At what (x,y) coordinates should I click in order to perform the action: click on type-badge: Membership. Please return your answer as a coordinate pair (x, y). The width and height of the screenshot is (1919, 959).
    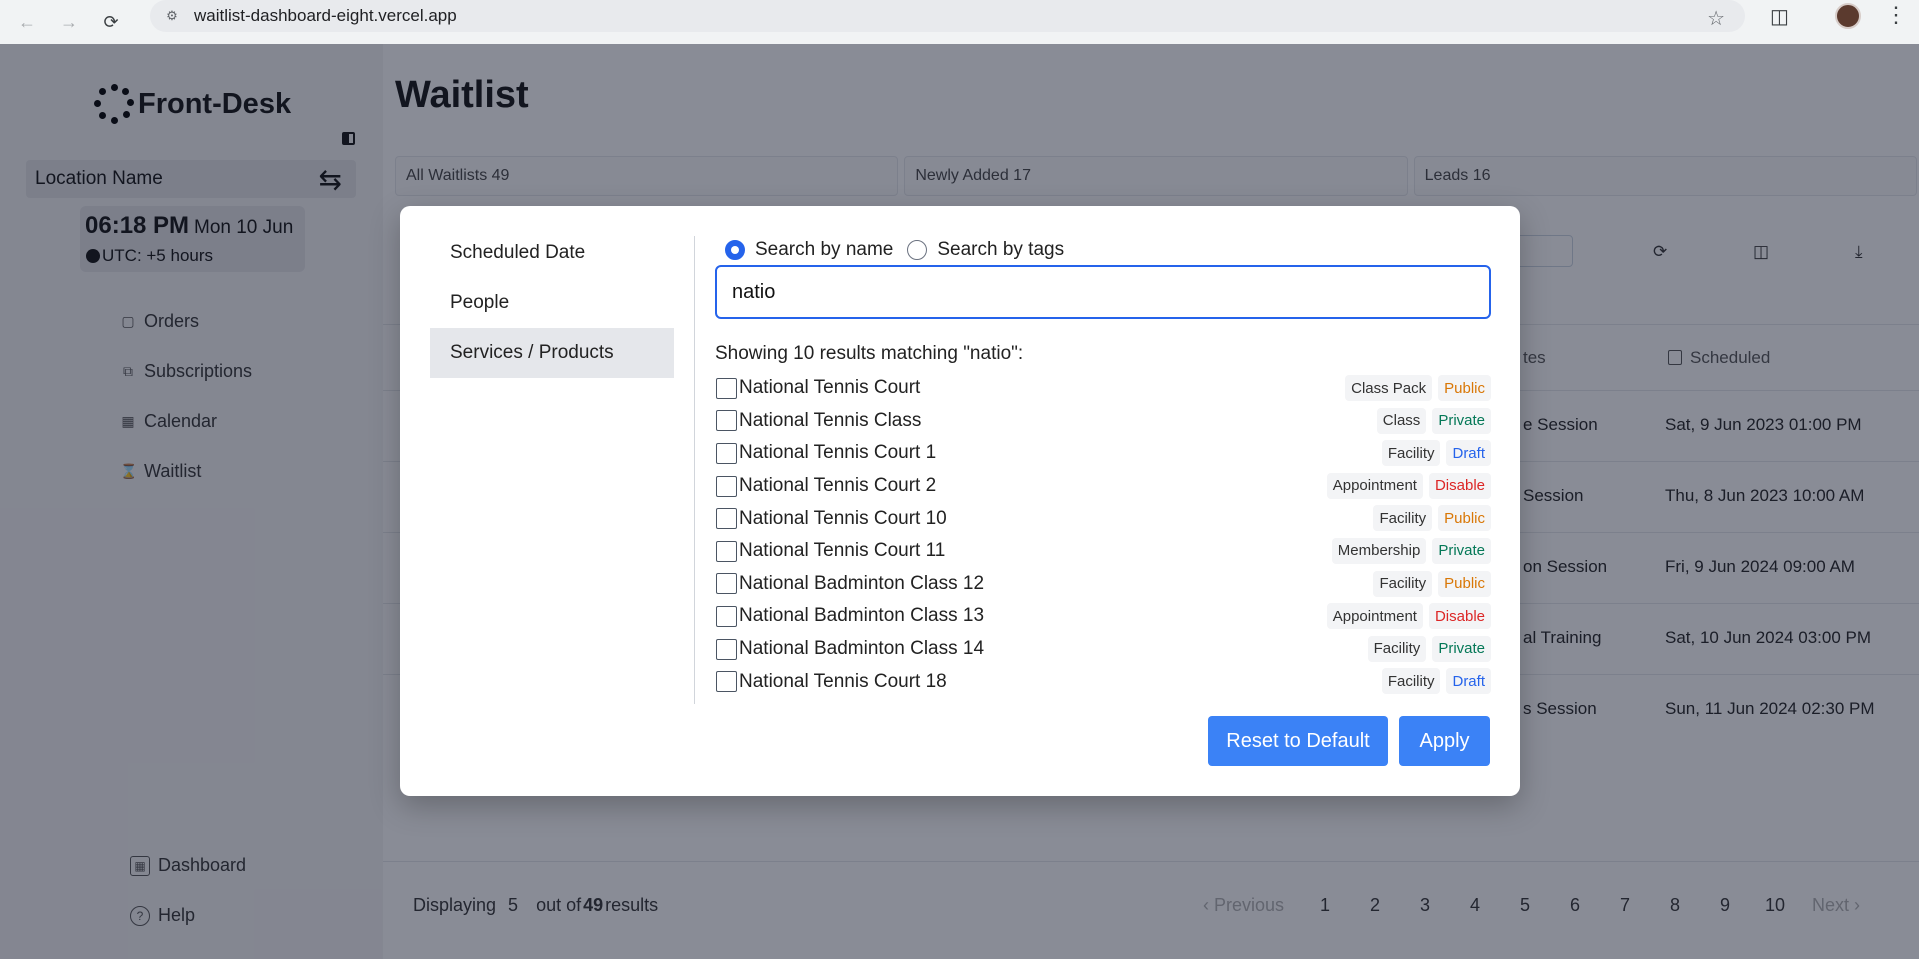
    Looking at the image, I should click on (1379, 550).